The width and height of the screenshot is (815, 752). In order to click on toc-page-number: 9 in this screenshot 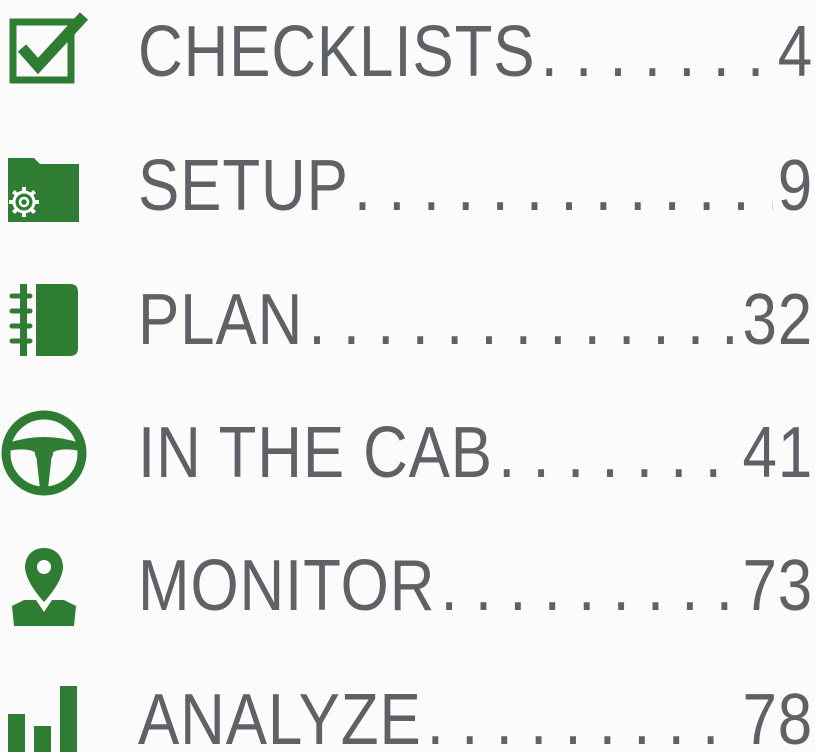, I will do `click(795, 186)`.